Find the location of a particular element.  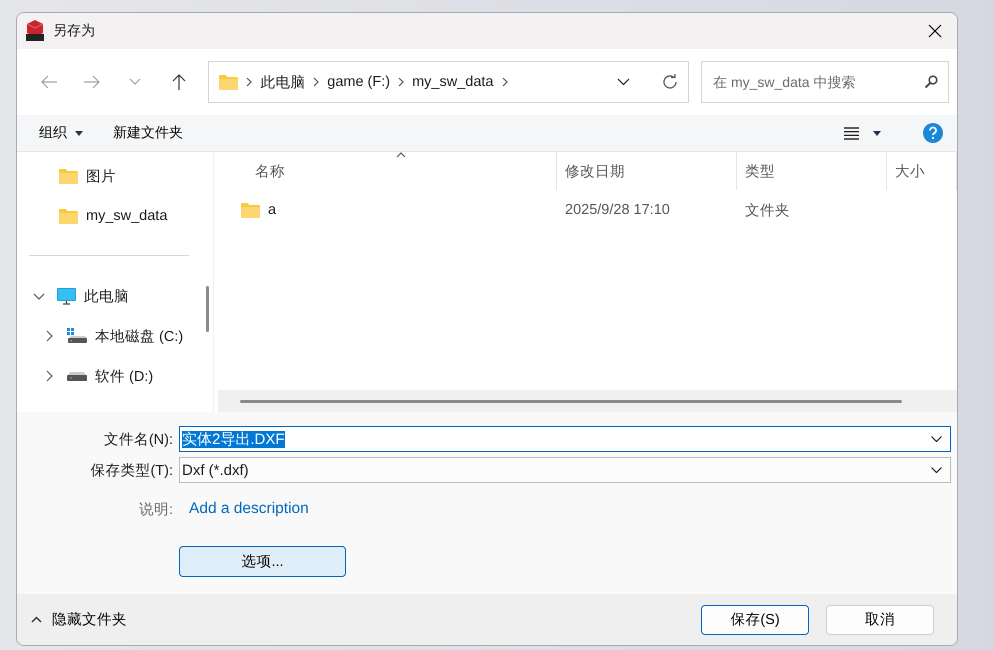

dialog-button: 取消 is located at coordinates (880, 619).